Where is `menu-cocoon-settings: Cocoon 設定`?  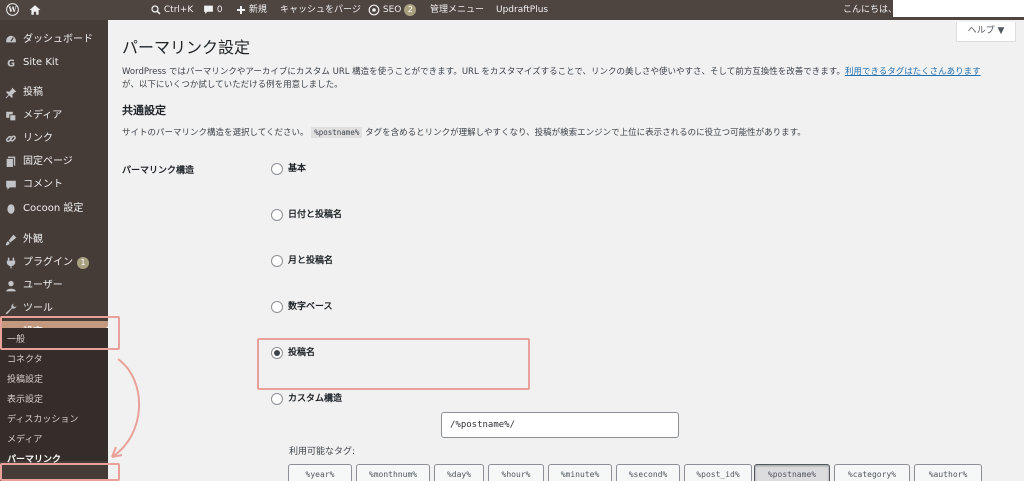
menu-cocoon-settings: Cocoon 設定 is located at coordinates (54, 209).